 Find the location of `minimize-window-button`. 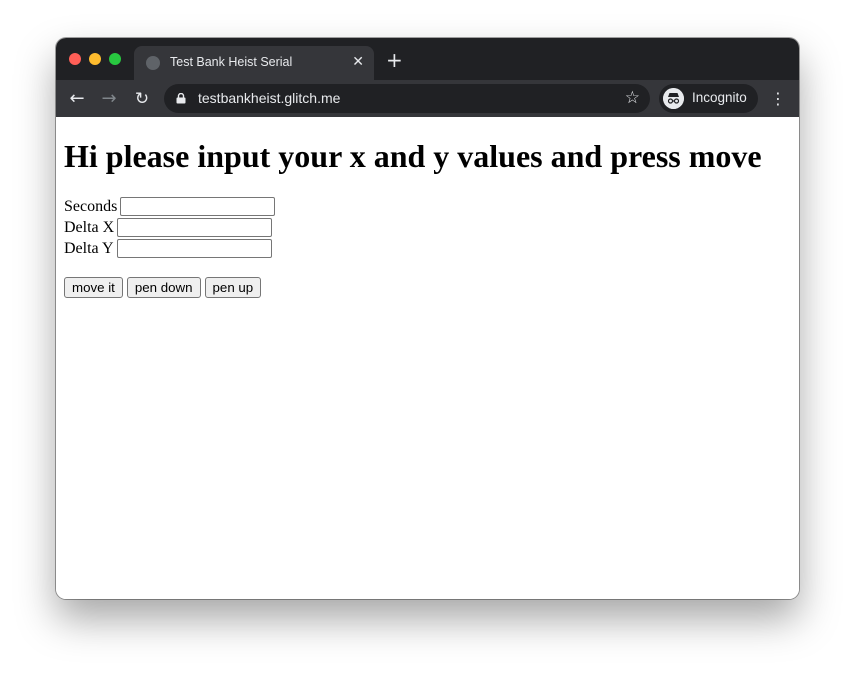

minimize-window-button is located at coordinates (95, 59).